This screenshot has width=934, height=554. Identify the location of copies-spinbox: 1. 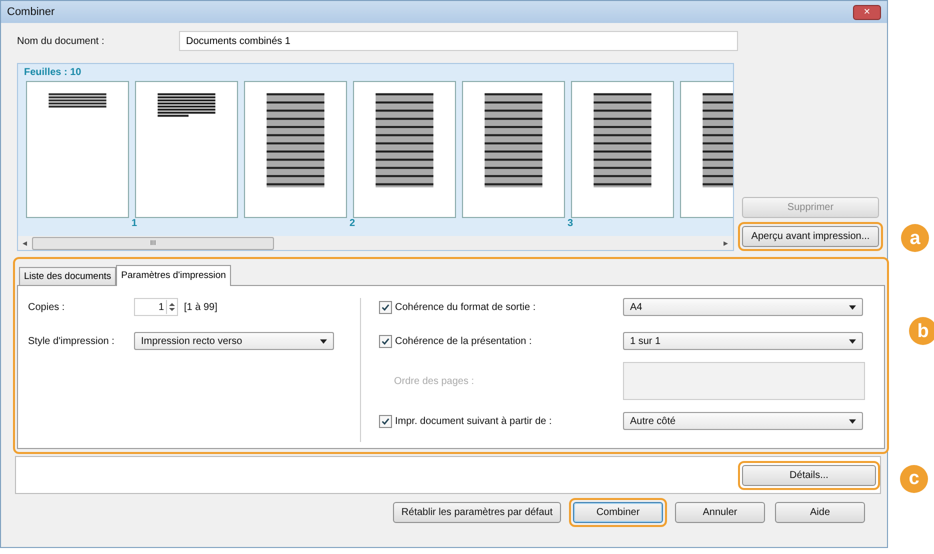
(156, 307).